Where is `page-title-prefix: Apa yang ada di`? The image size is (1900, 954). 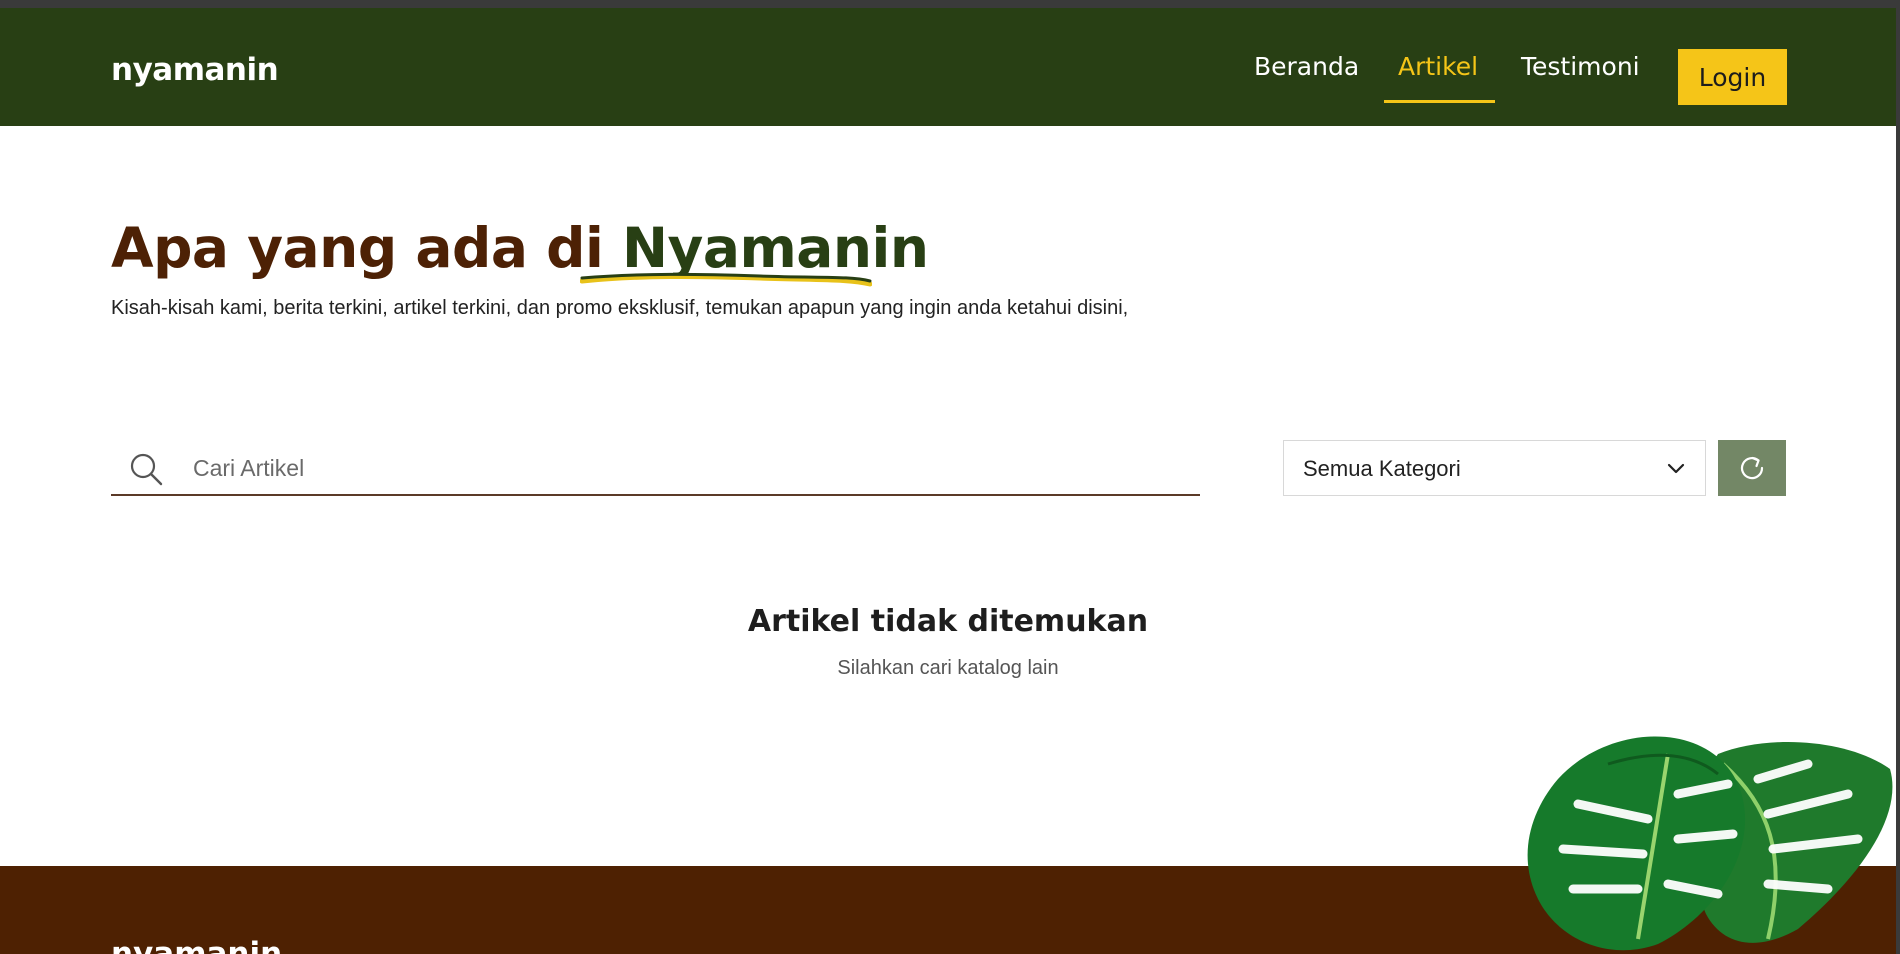
page-title-prefix: Apa yang ada di is located at coordinates (366, 248).